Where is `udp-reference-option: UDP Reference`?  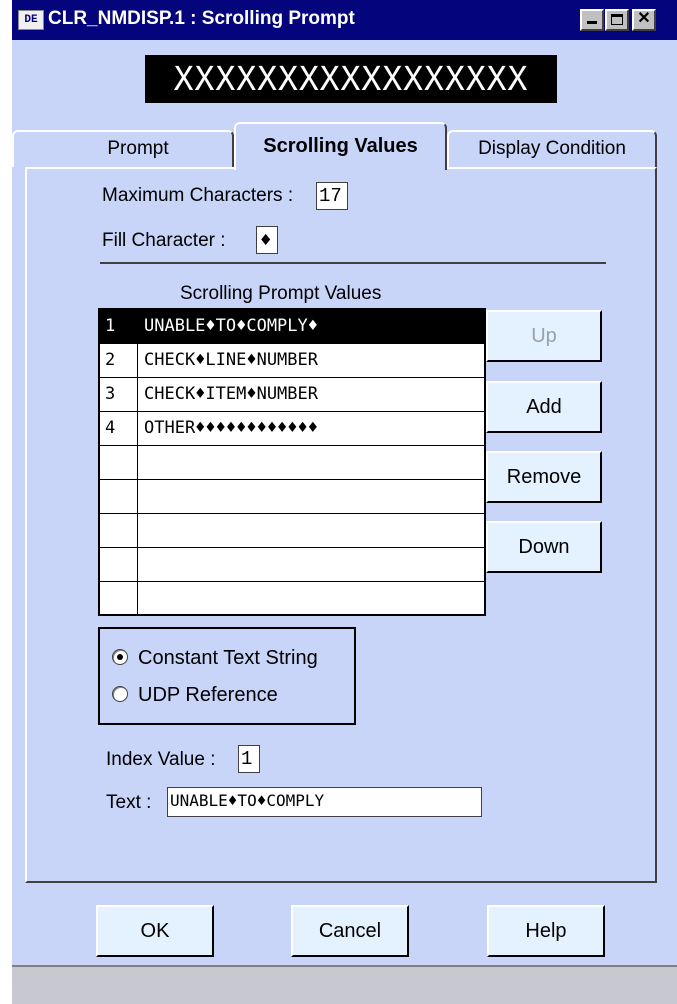
udp-reference-option: UDP Reference is located at coordinates (195, 695).